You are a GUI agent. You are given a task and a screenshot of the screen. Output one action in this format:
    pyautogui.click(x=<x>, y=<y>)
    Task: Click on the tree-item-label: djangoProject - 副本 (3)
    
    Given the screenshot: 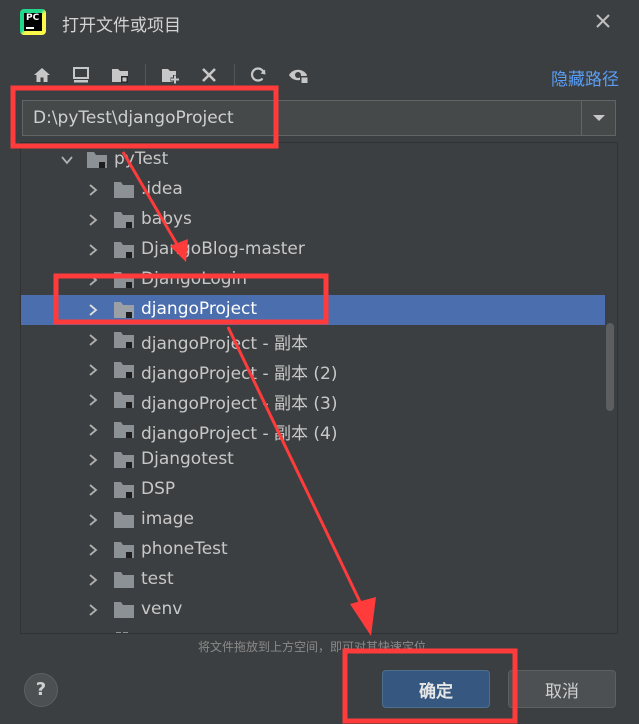 What is the action you would take?
    pyautogui.click(x=239, y=404)
    